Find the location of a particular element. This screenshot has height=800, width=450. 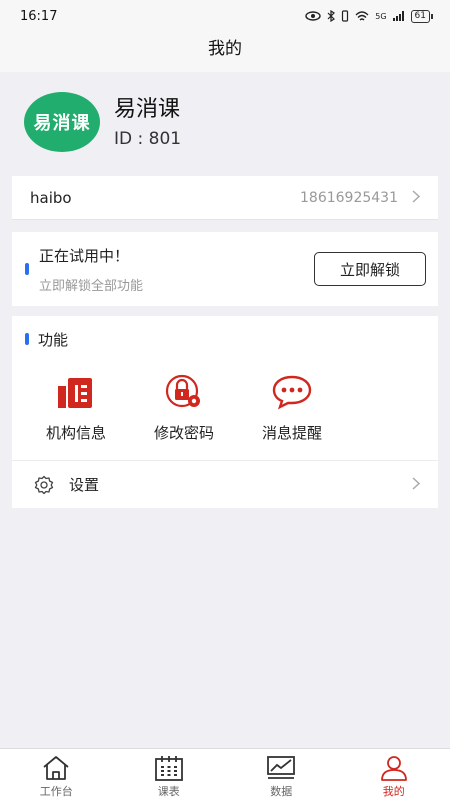

tab-label: 课表 is located at coordinates (168, 791).